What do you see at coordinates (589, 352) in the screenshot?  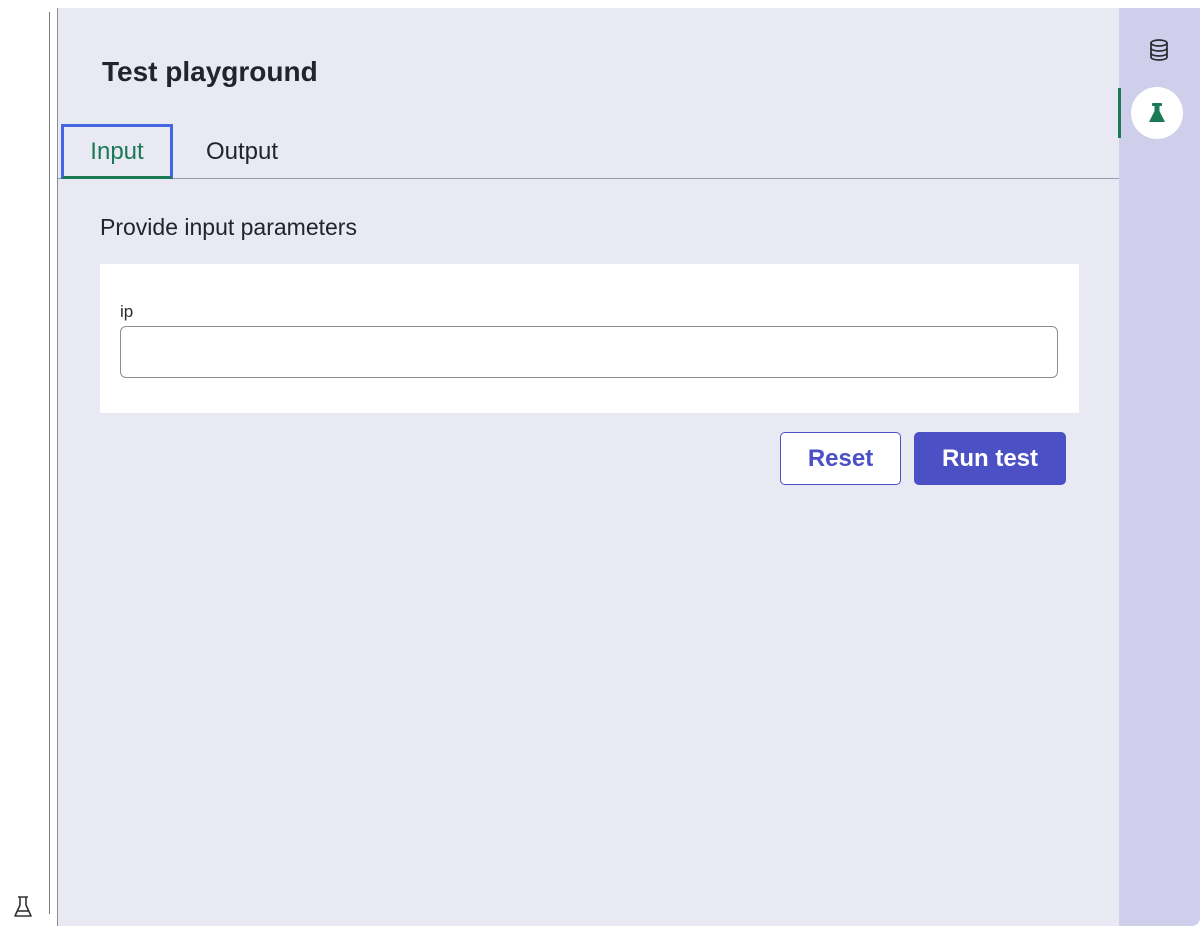 I see `ip-input` at bounding box center [589, 352].